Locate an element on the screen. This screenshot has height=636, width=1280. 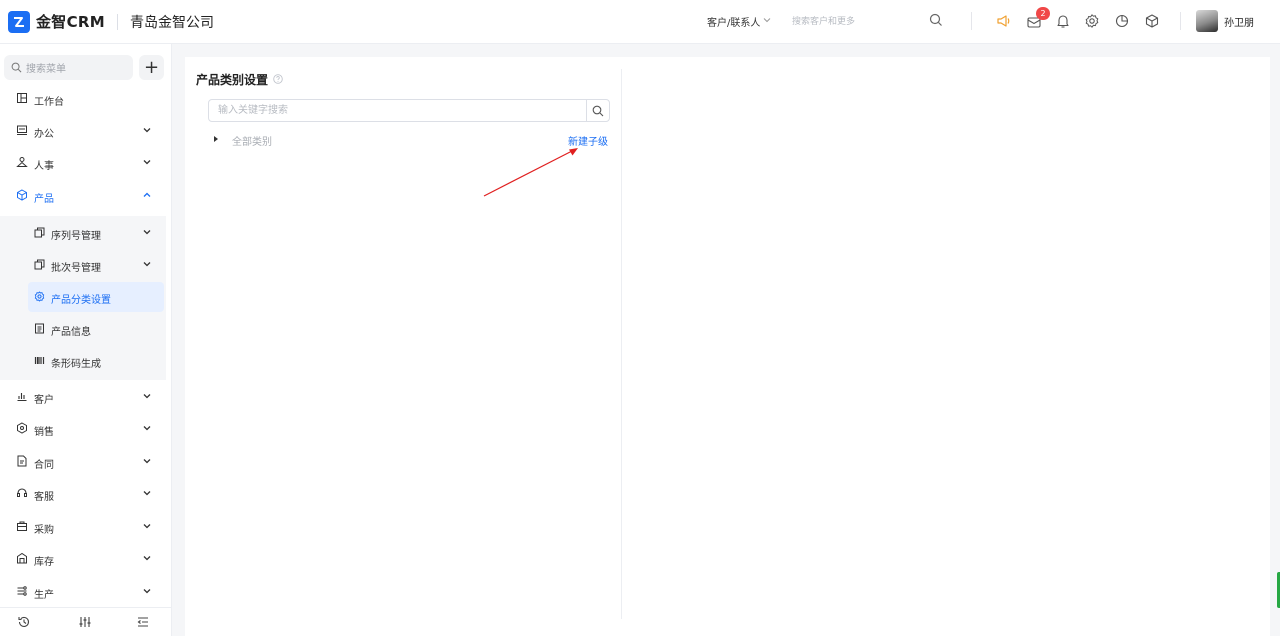
sidebar-item-label: 生产 is located at coordinates (44, 595).